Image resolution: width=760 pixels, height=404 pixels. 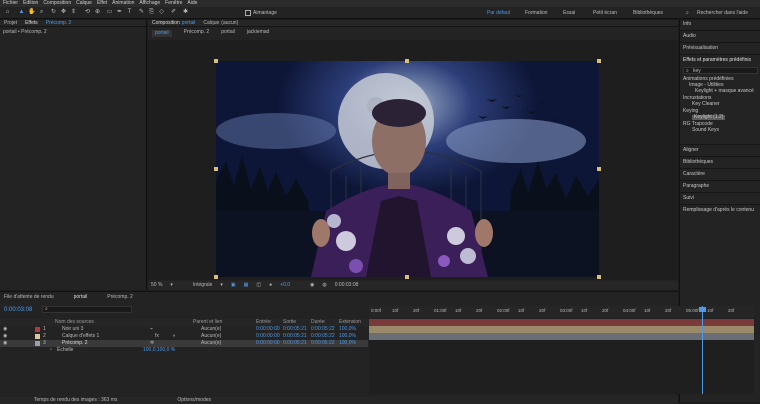 What do you see at coordinates (173, 12) in the screenshot?
I see `roto-brush-tool-icon: ✐` at bounding box center [173, 12].